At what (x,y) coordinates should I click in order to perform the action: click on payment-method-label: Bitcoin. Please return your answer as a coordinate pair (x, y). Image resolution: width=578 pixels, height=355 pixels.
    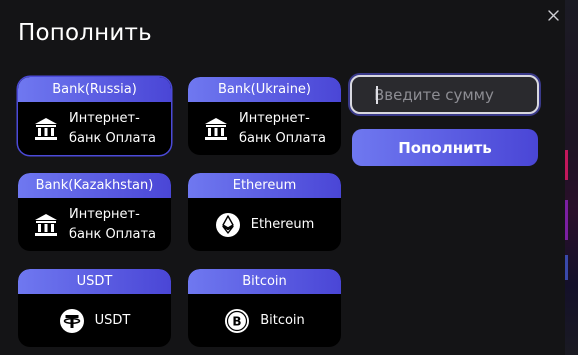
    Looking at the image, I should click on (282, 320).